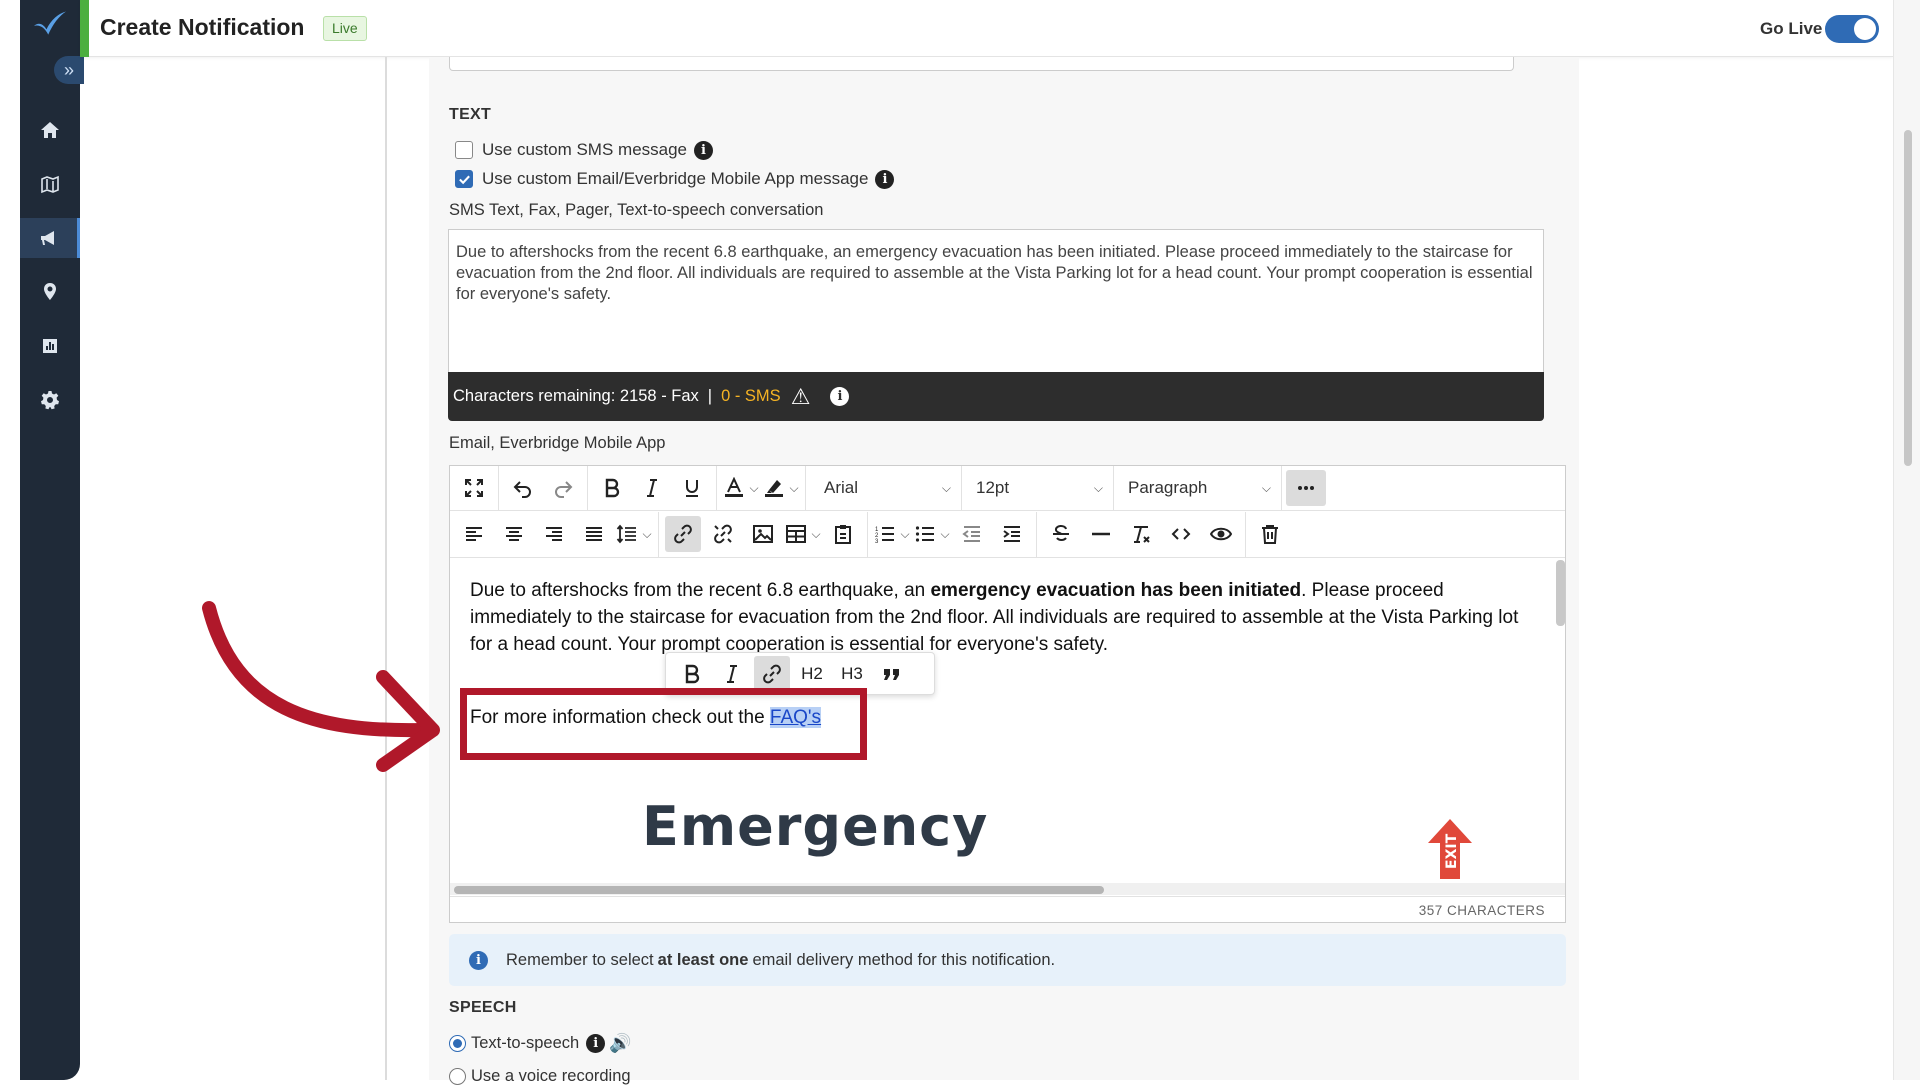  What do you see at coordinates (563, 488) in the screenshot?
I see `redo-button` at bounding box center [563, 488].